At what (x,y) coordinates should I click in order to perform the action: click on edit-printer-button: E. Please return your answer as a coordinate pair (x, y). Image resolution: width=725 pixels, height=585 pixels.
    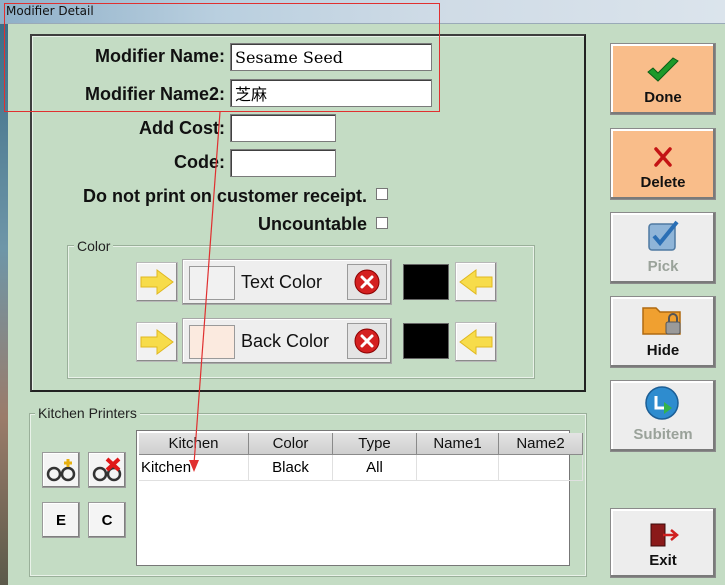
    Looking at the image, I should click on (61, 520).